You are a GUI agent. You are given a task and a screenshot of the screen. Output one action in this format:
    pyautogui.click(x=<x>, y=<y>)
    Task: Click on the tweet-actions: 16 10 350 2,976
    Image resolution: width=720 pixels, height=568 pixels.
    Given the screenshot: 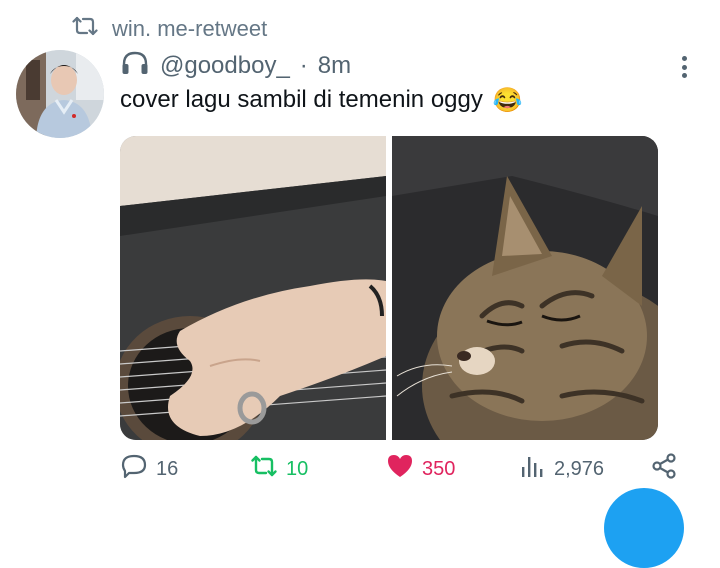 What is the action you would take?
    pyautogui.click(x=400, y=469)
    